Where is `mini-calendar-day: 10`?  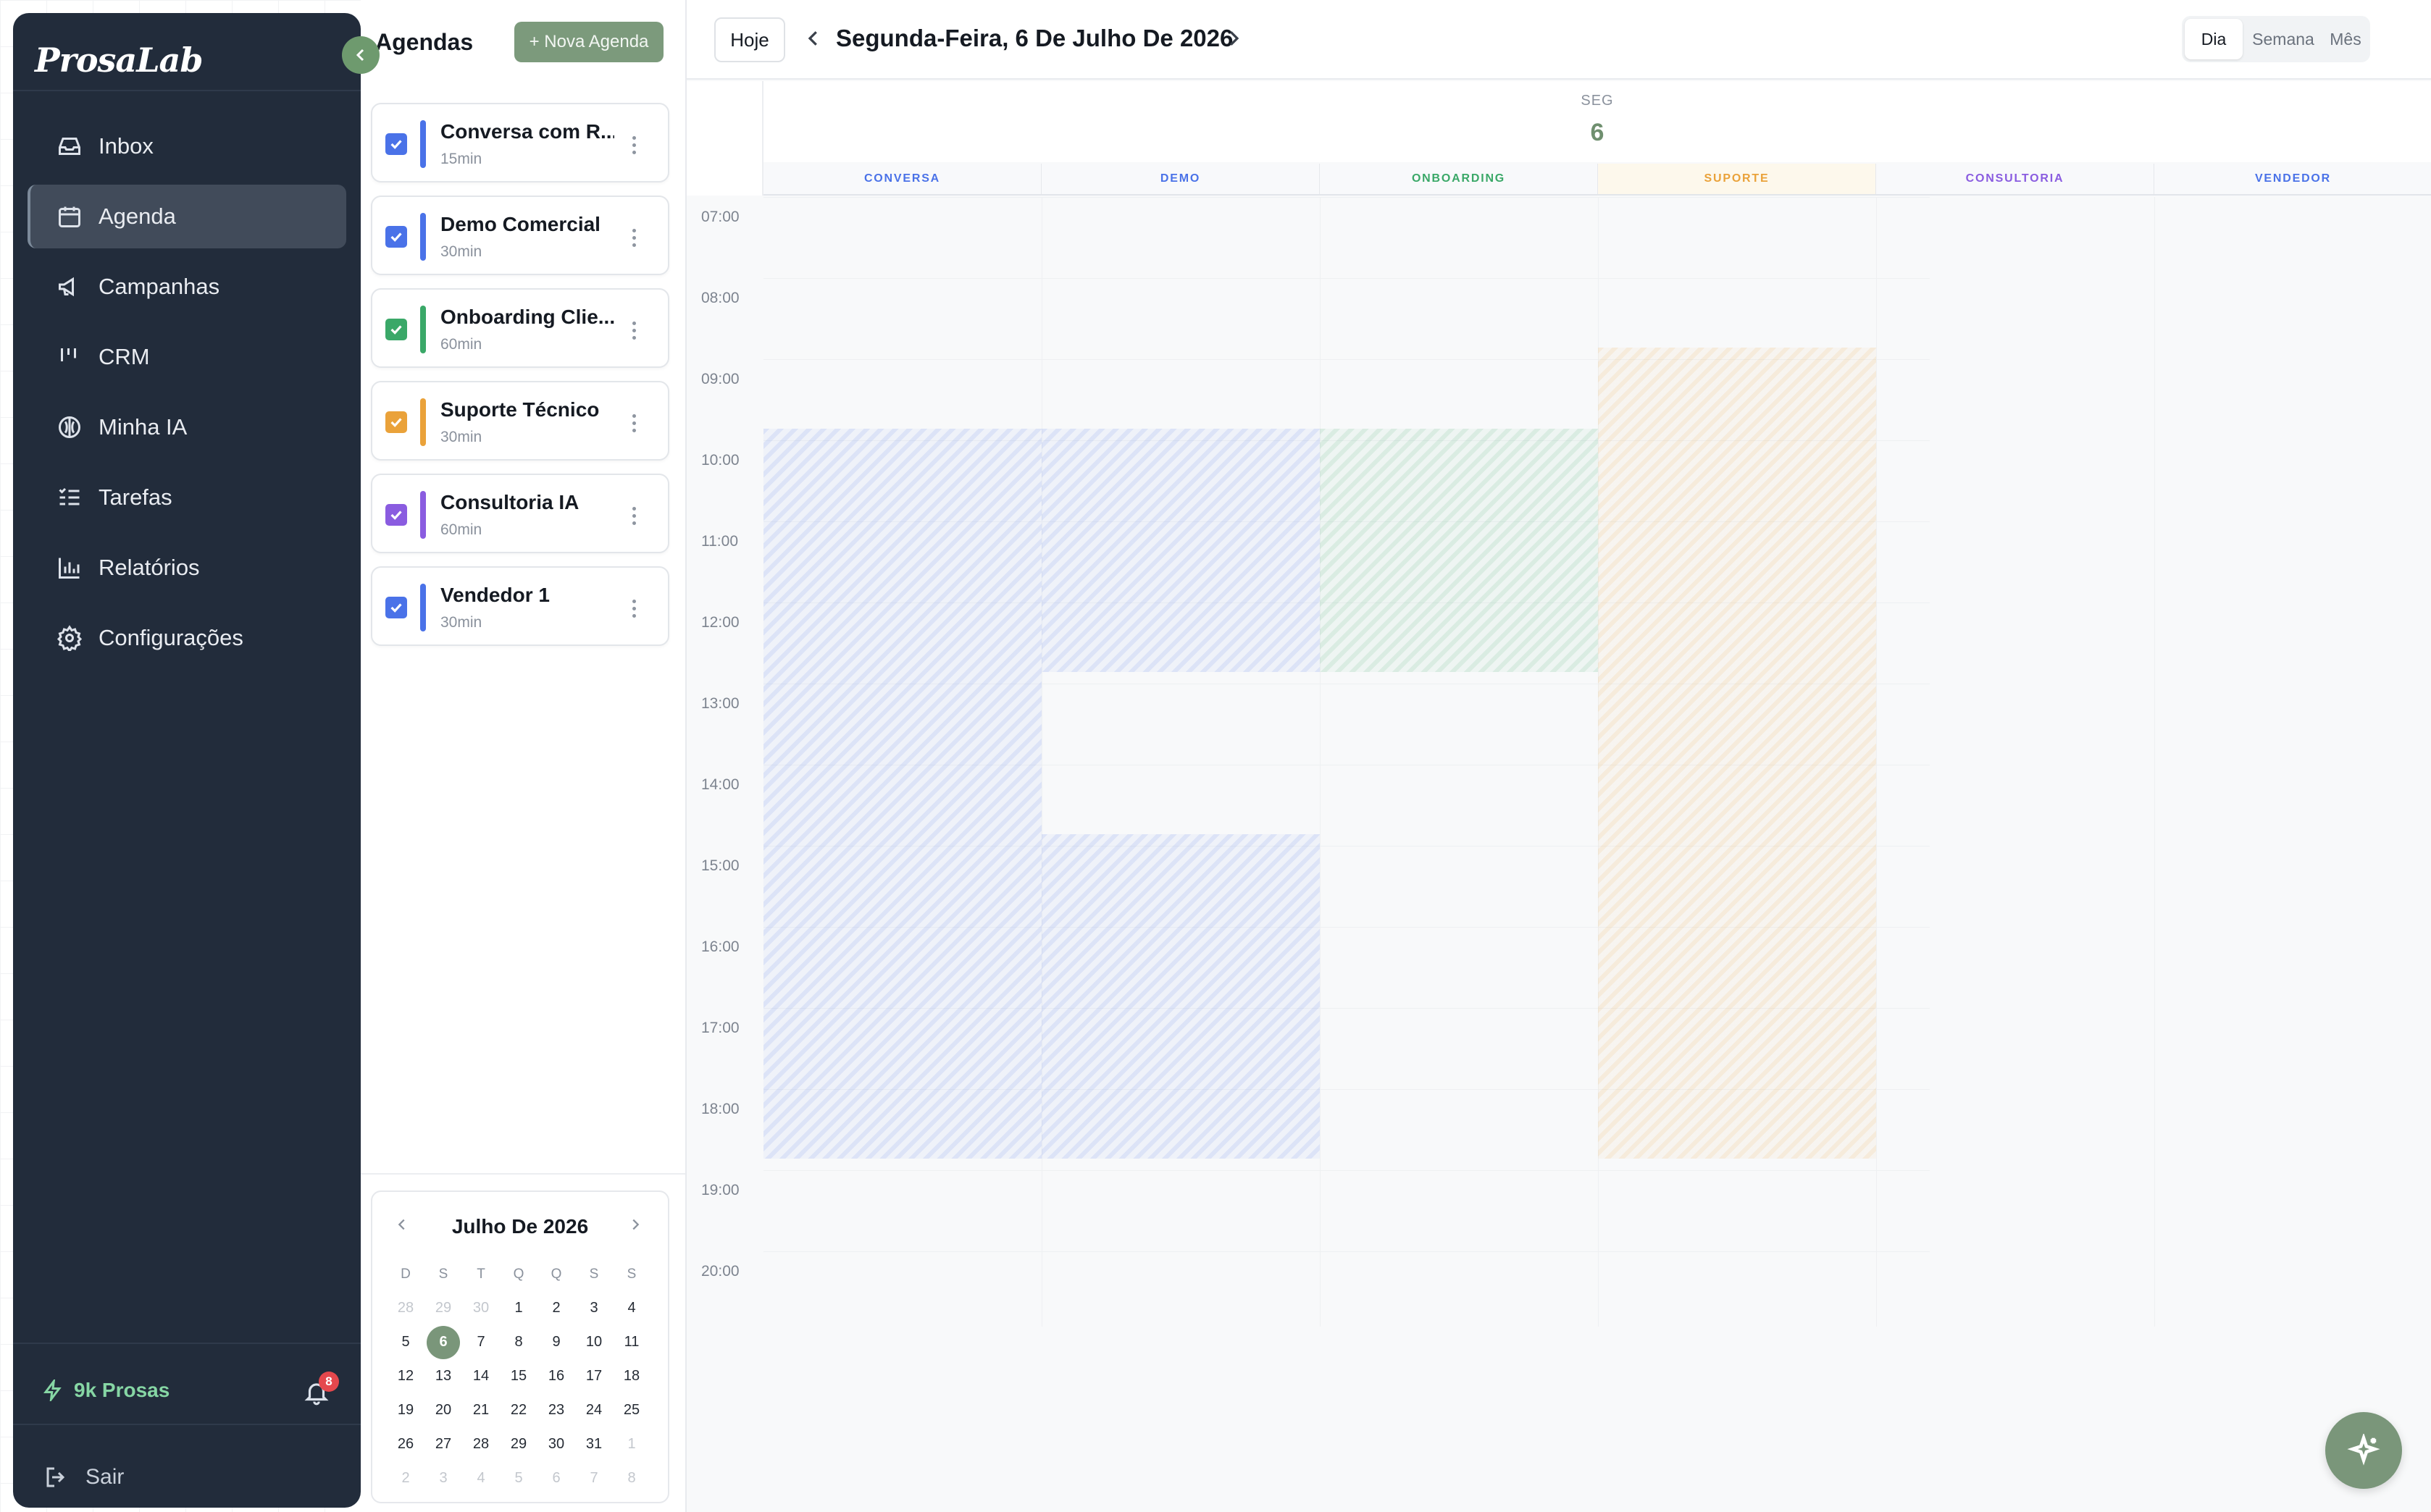 mini-calendar-day: 10 is located at coordinates (594, 1342).